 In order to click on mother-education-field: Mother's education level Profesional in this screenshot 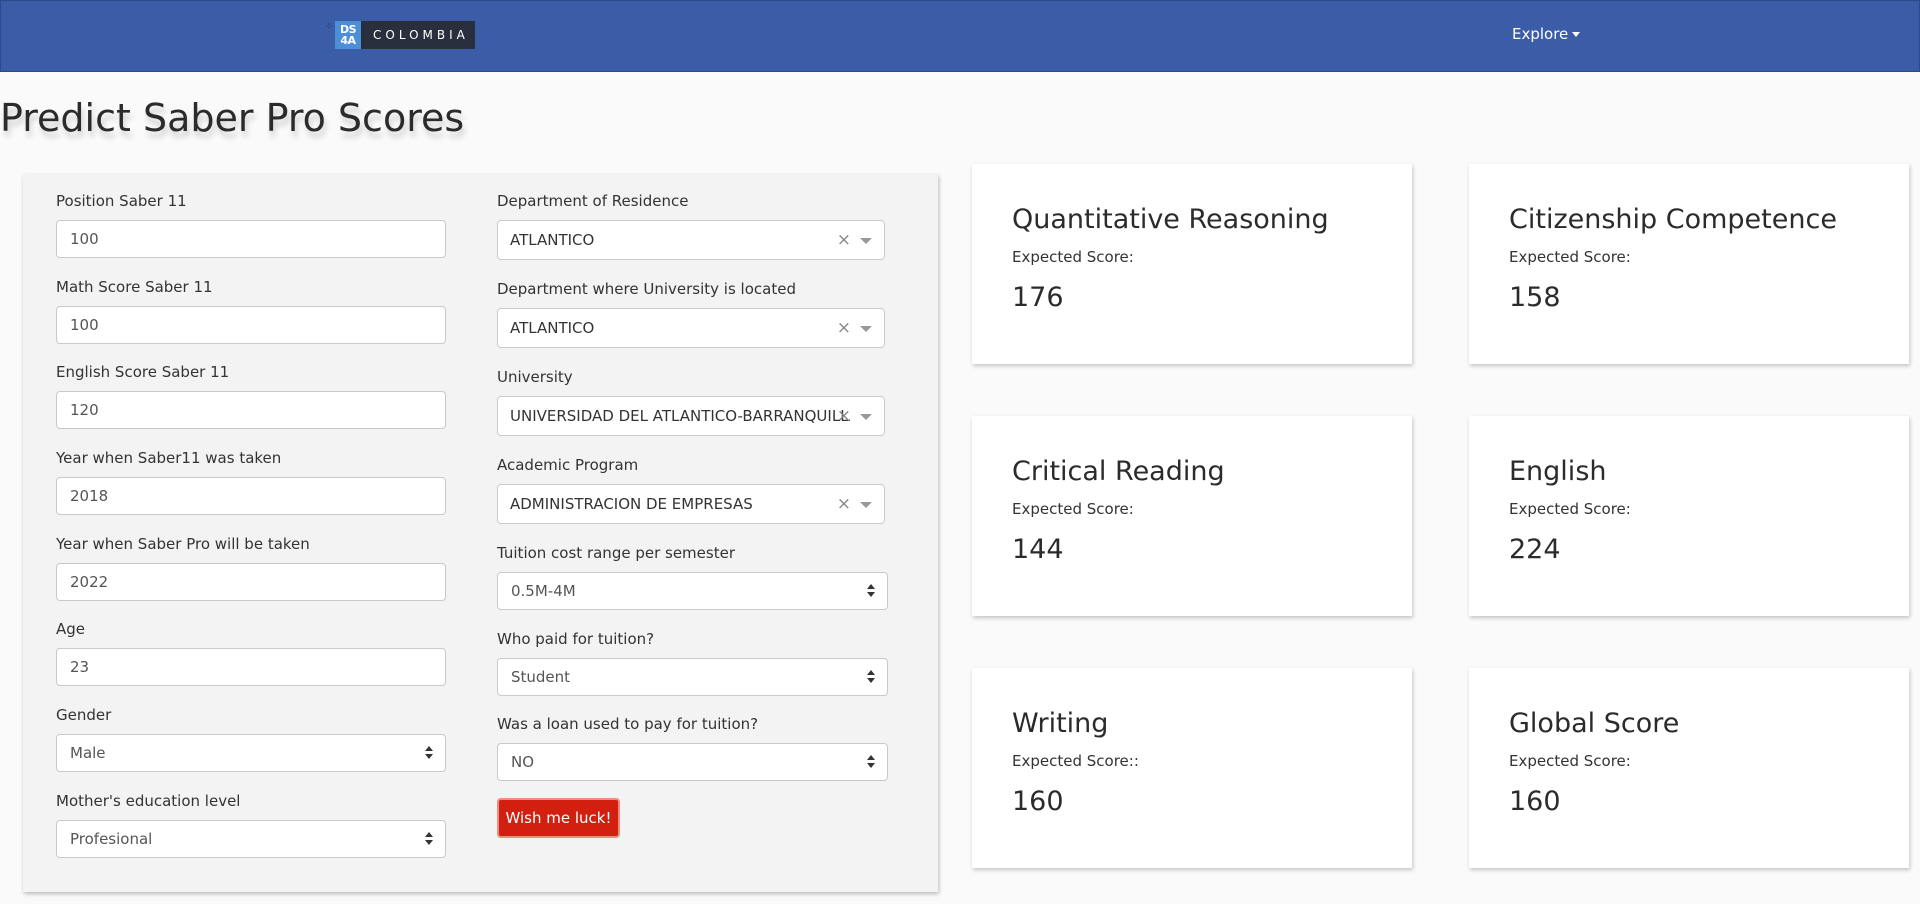, I will do `click(251, 824)`.